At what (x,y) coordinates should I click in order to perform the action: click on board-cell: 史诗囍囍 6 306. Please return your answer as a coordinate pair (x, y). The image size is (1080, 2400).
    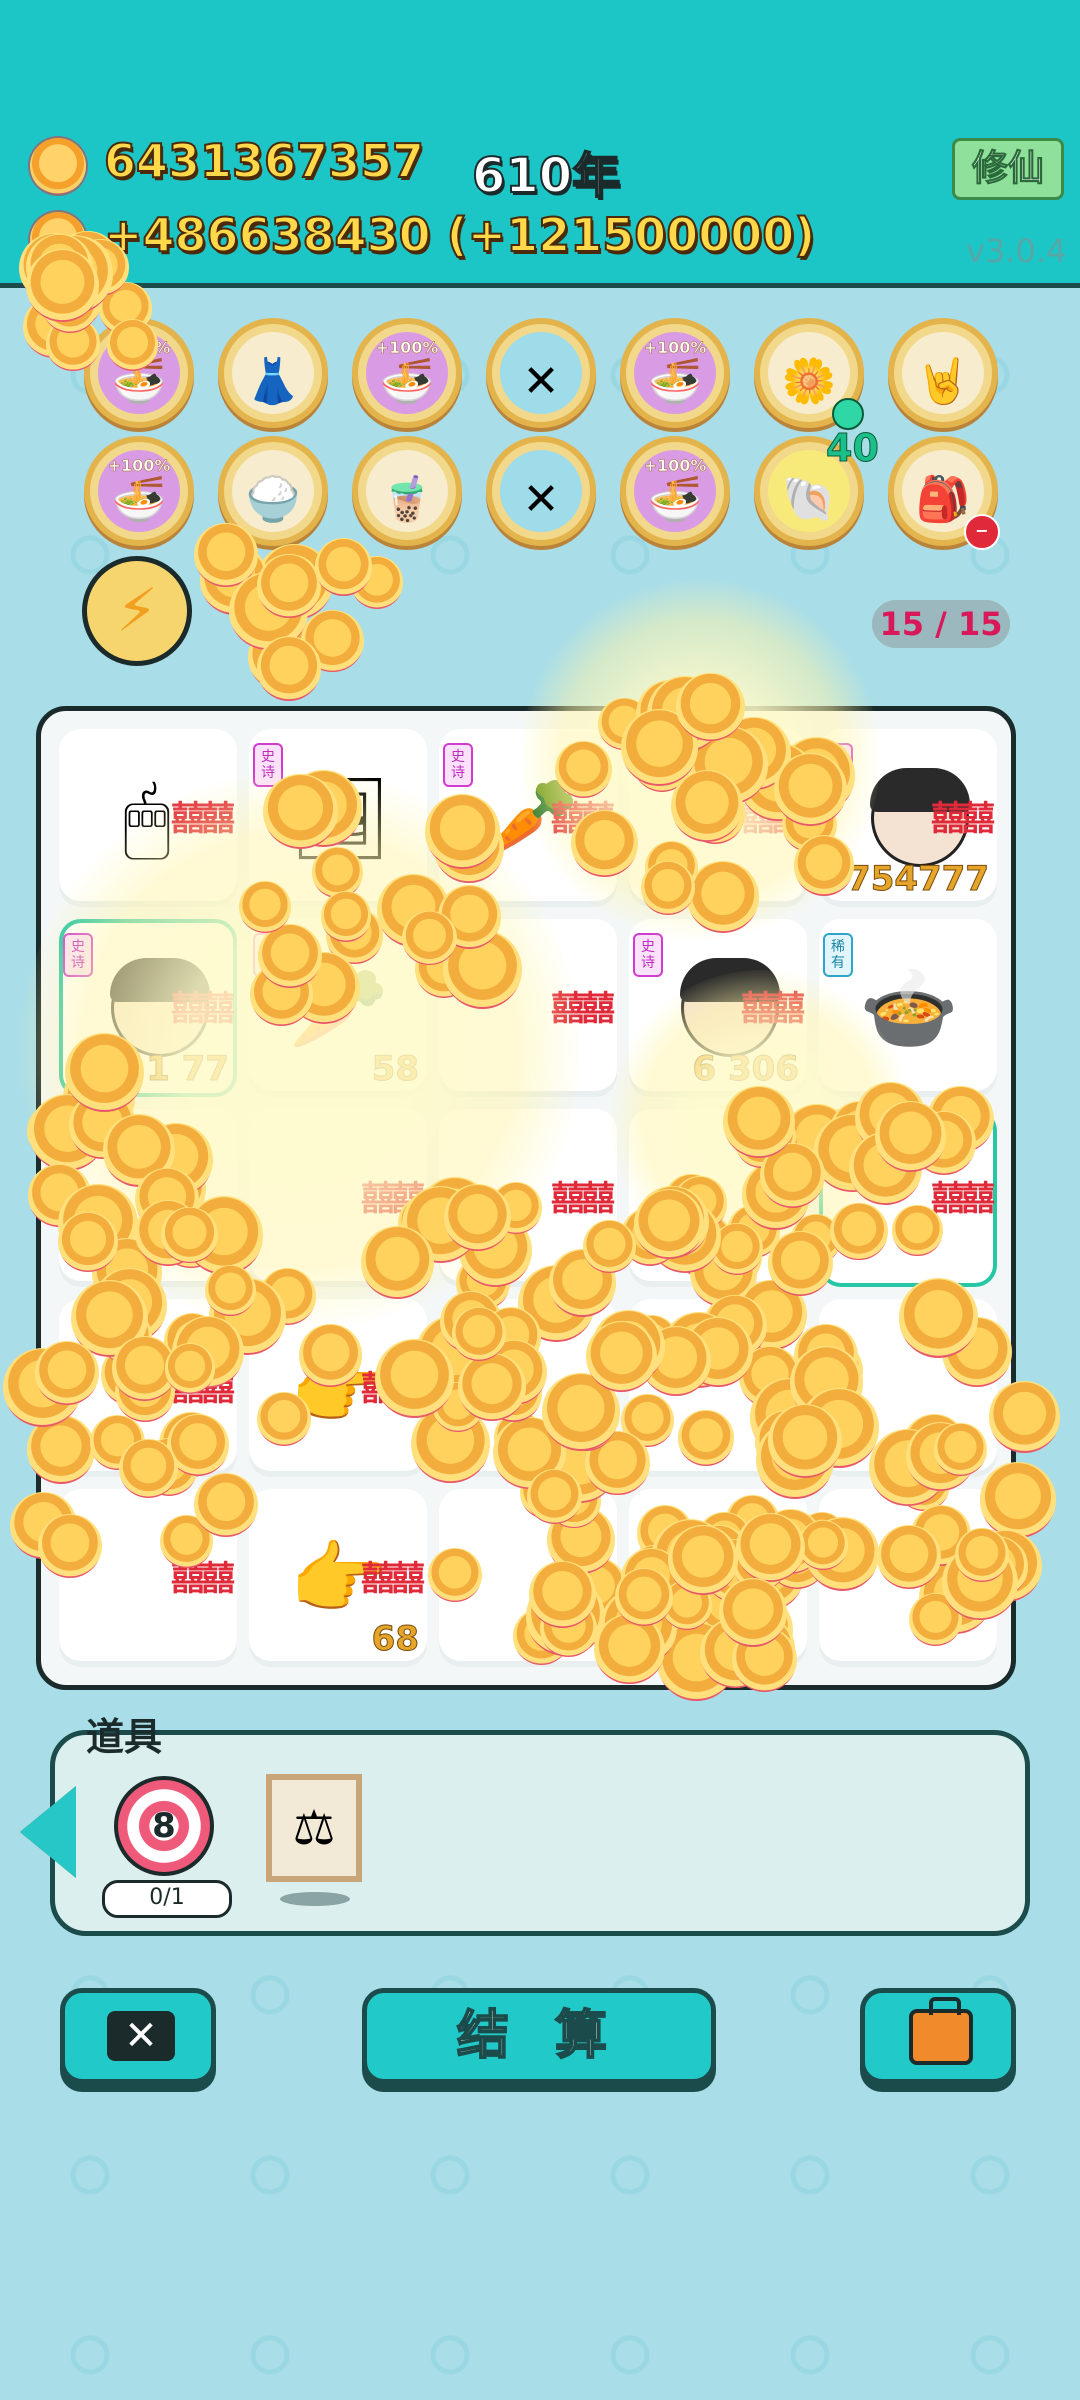
    Looking at the image, I should click on (718, 1008).